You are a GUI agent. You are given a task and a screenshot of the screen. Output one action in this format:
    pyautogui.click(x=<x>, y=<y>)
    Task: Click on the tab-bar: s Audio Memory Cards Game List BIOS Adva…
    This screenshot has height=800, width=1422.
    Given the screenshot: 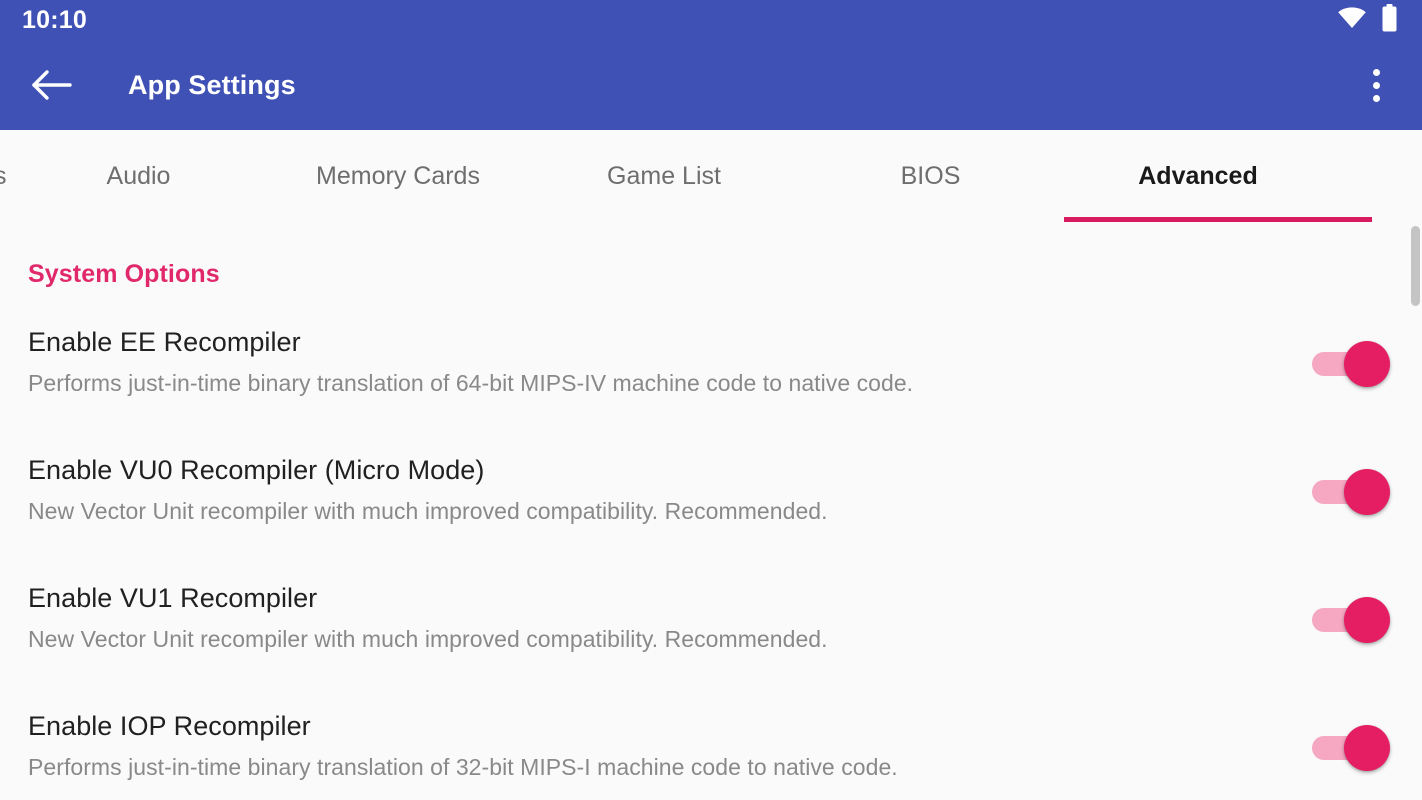 What is the action you would take?
    pyautogui.click(x=711, y=176)
    